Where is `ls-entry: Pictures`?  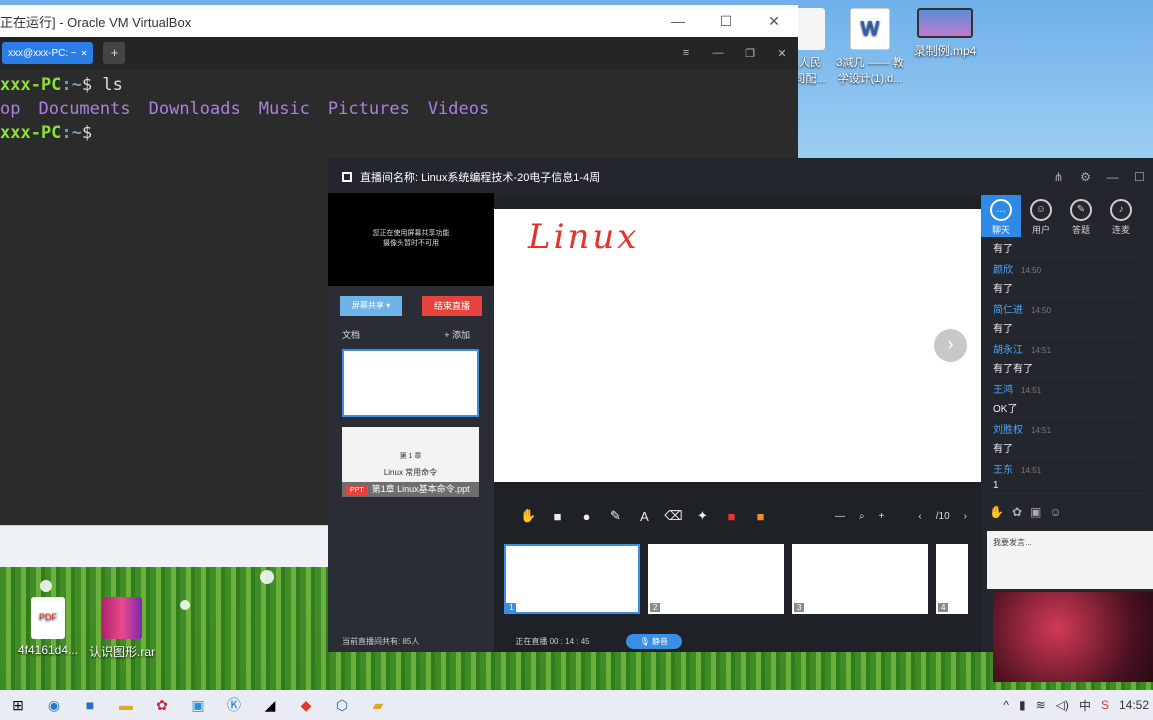 ls-entry: Pictures is located at coordinates (368, 109).